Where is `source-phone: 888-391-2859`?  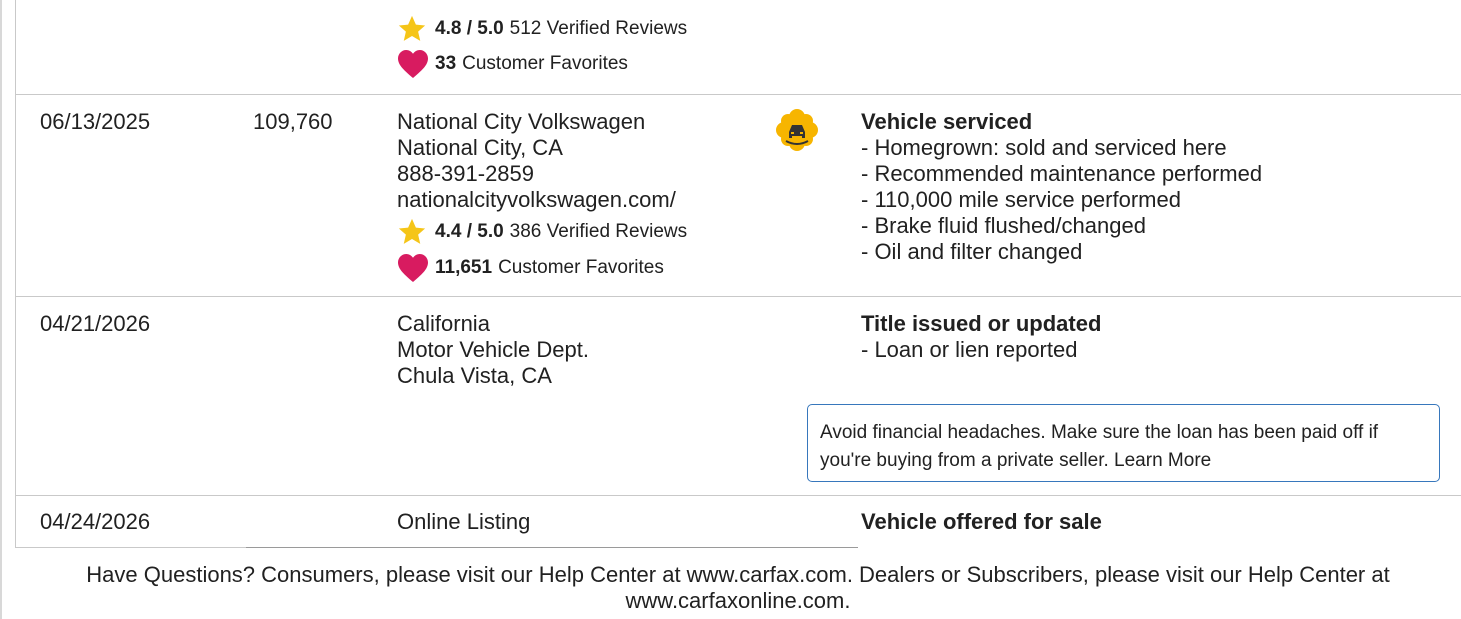 source-phone: 888-391-2859 is located at coordinates (536, 174).